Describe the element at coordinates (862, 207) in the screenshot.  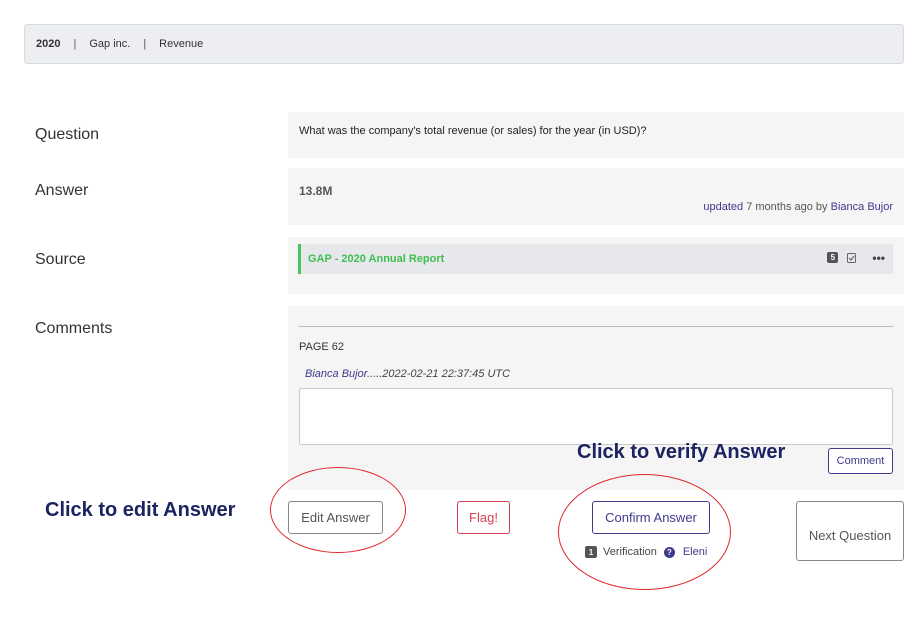
I see `updated-by-link: Bianca Bujor` at that location.